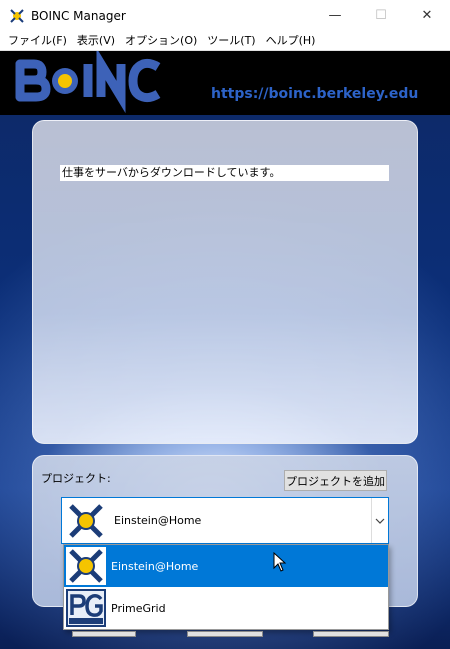 The height and width of the screenshot is (649, 450). What do you see at coordinates (225, 520) in the screenshot?
I see `project-select: Einstein@Home` at bounding box center [225, 520].